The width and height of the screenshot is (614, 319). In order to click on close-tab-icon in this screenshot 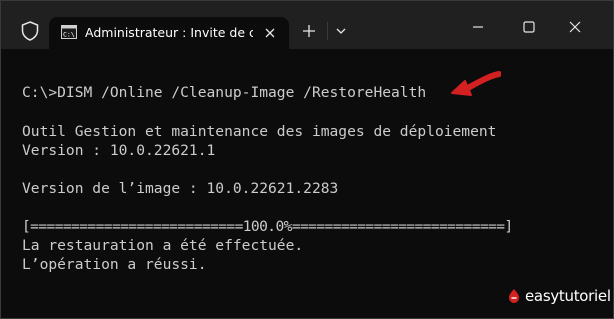, I will do `click(270, 33)`.